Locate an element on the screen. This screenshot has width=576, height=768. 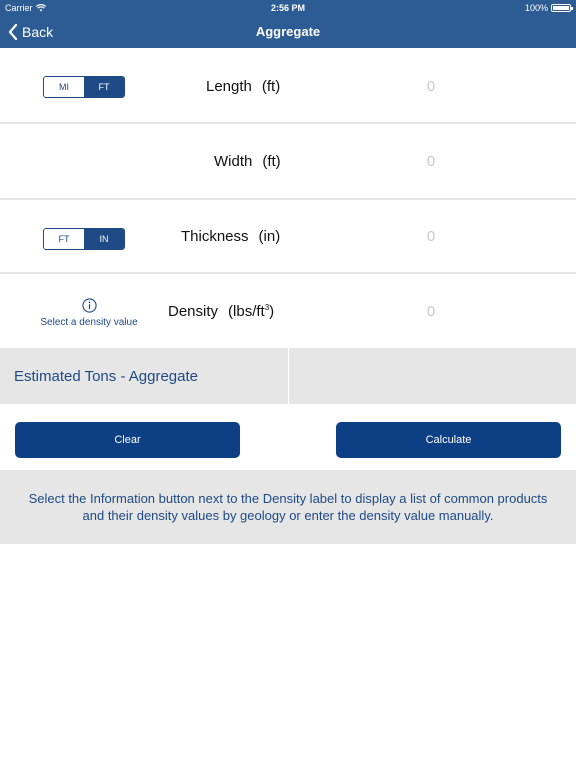
width-input: 0 is located at coordinates (431, 161).